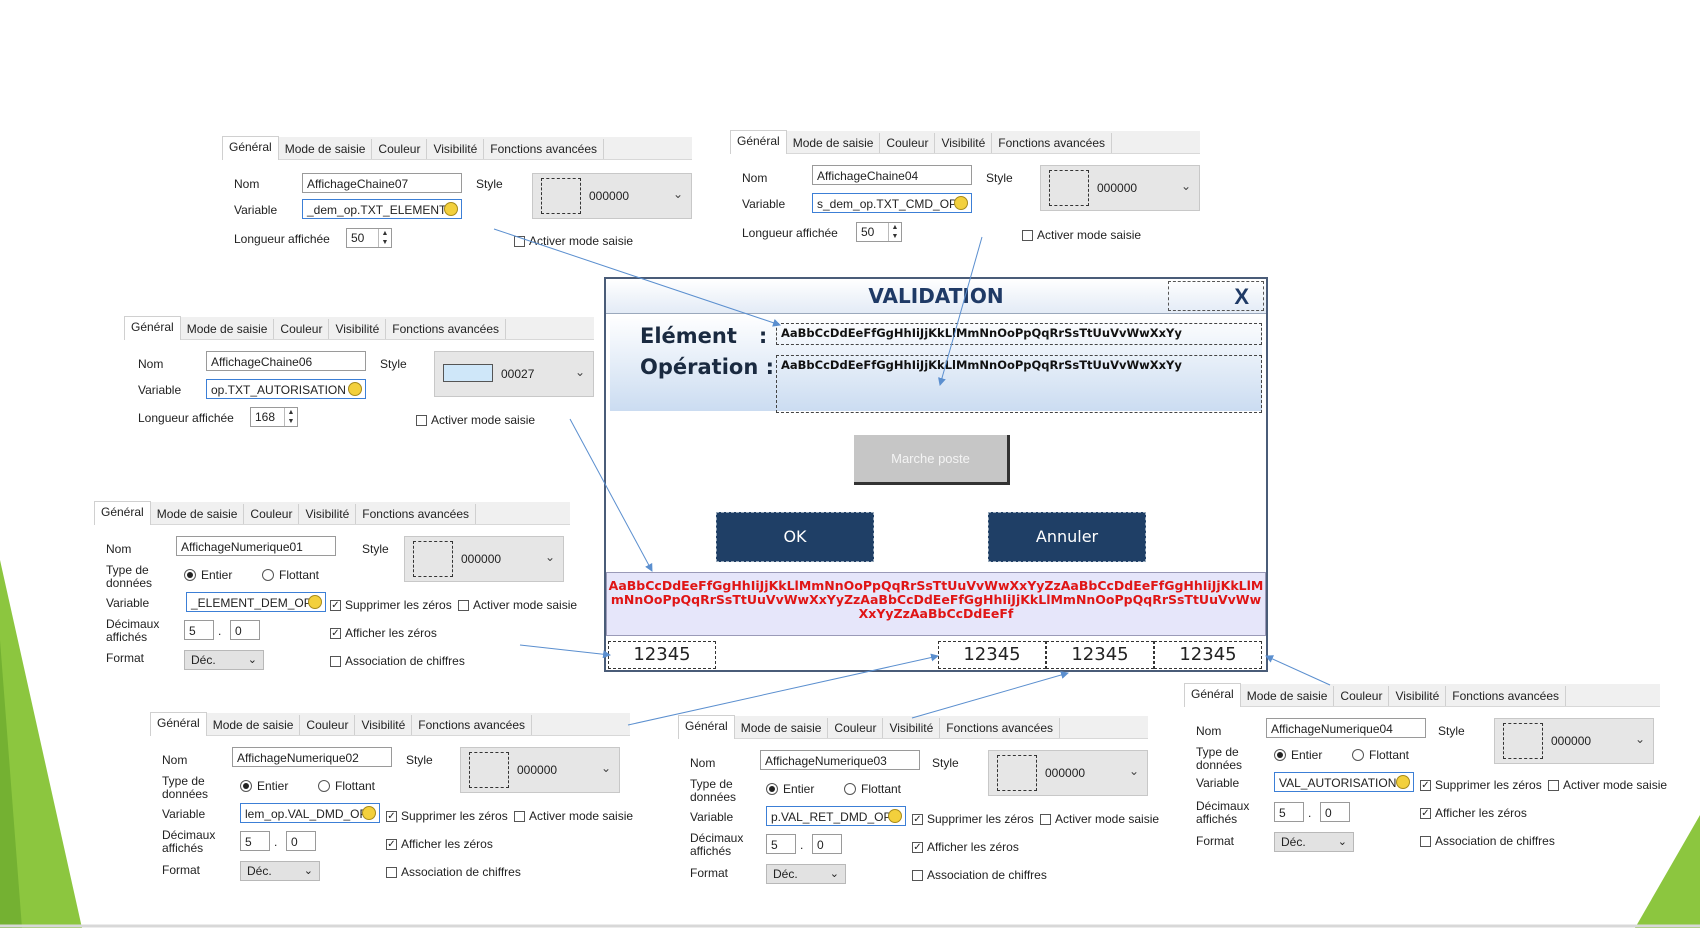  I want to click on ok-button: OK, so click(795, 537).